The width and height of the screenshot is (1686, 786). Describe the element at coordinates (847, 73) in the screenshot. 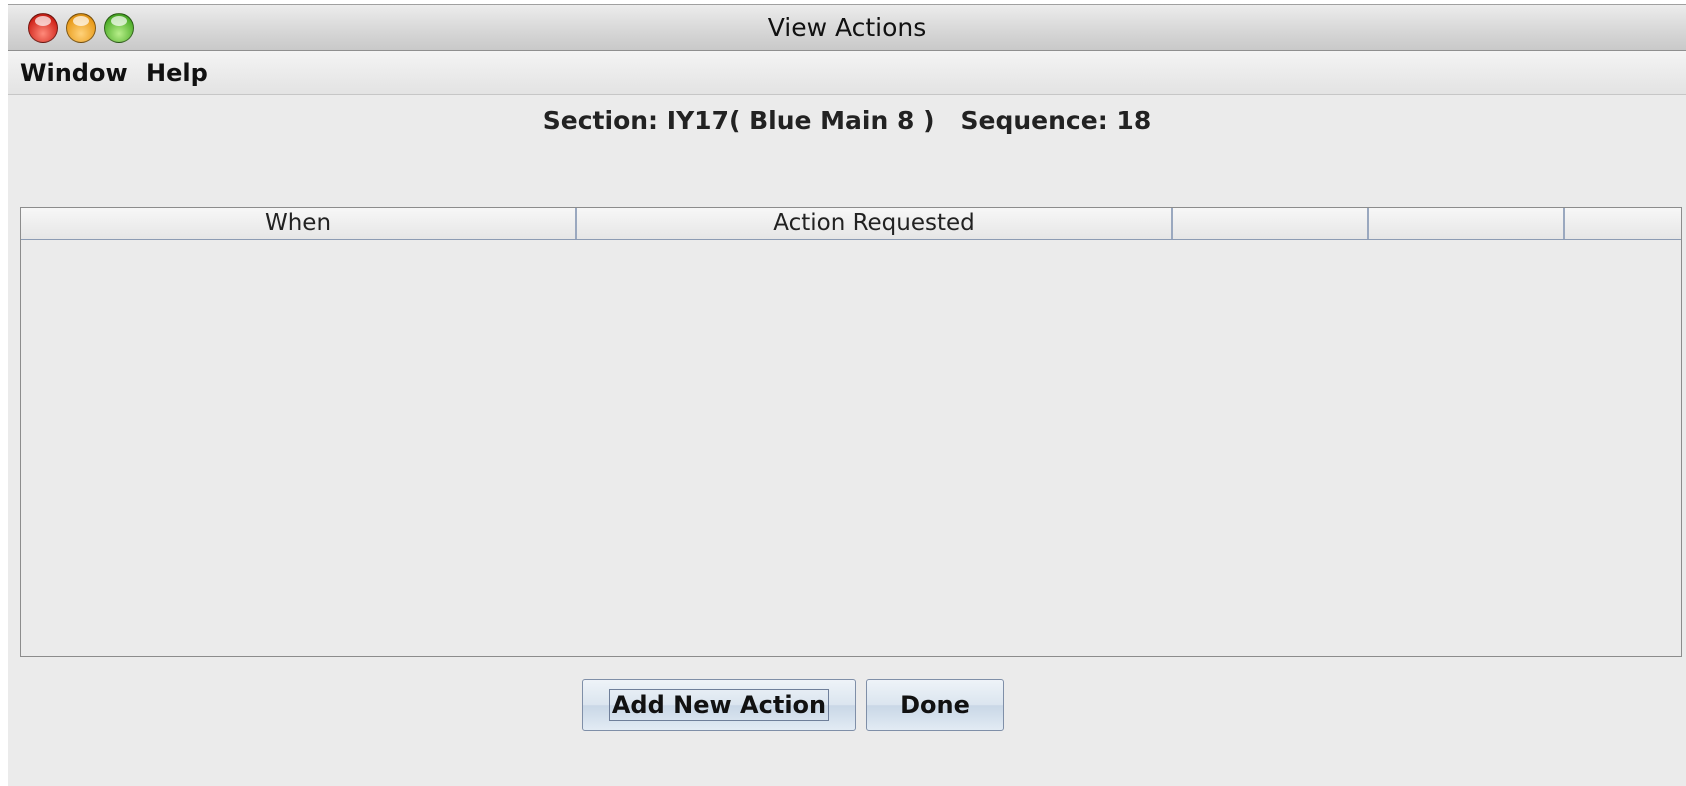

I see `menu-bar: Window Help` at that location.